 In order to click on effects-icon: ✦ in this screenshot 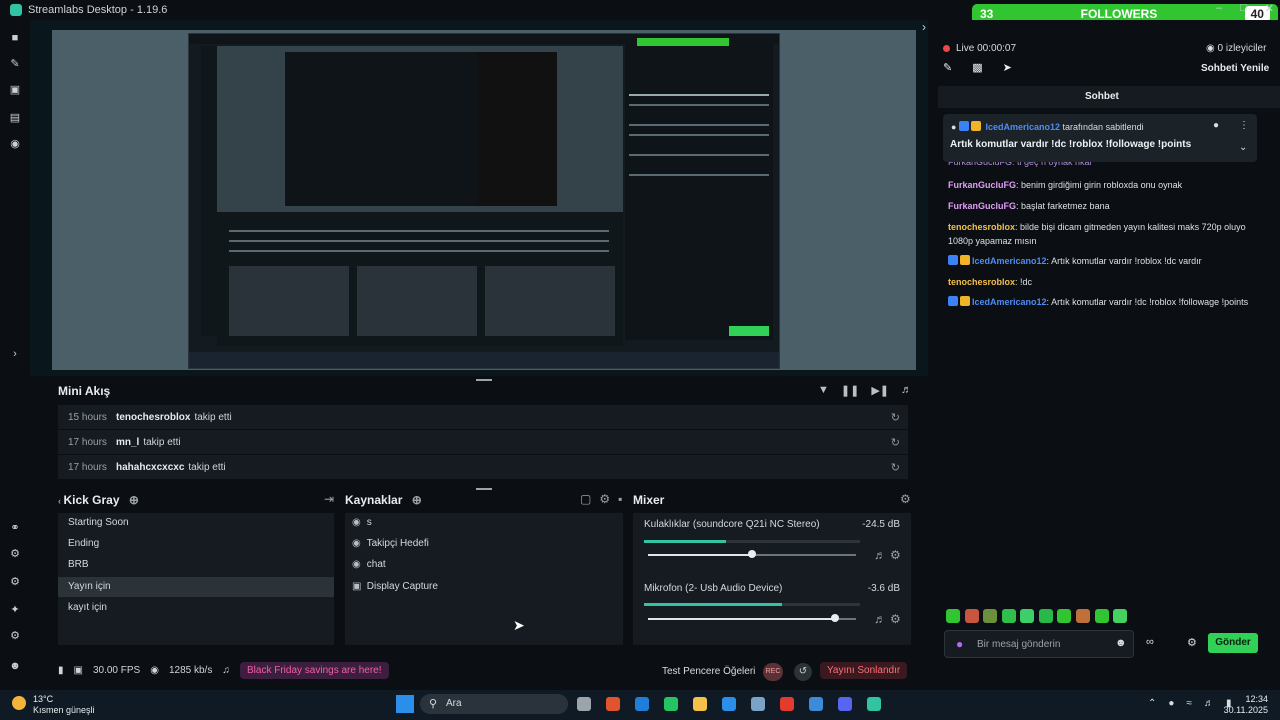, I will do `click(15, 610)`.